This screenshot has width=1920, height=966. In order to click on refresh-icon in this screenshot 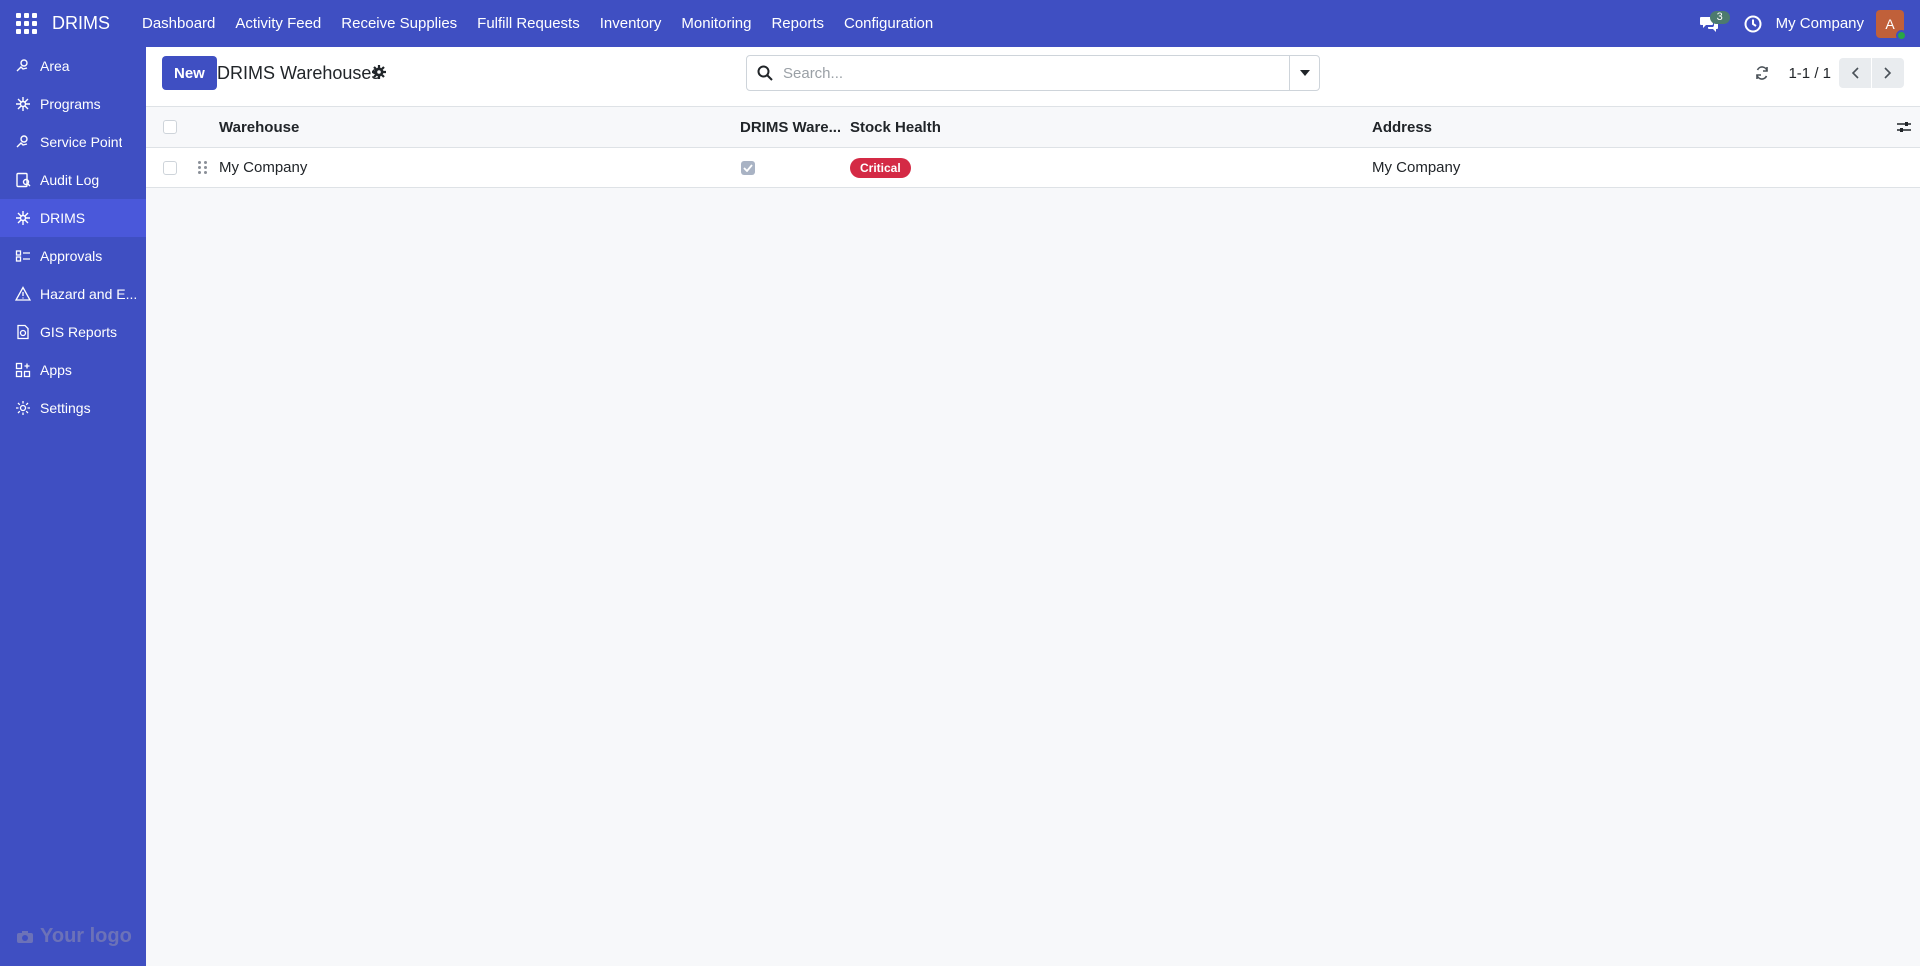, I will do `click(1762, 73)`.